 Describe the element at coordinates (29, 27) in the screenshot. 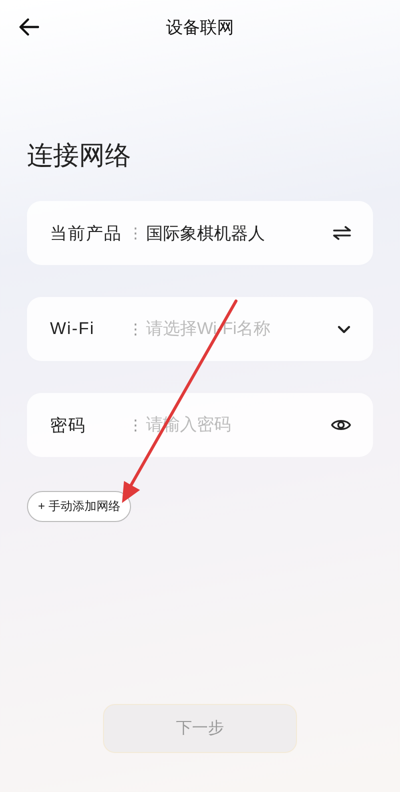

I see `back-arrow-icon` at that location.